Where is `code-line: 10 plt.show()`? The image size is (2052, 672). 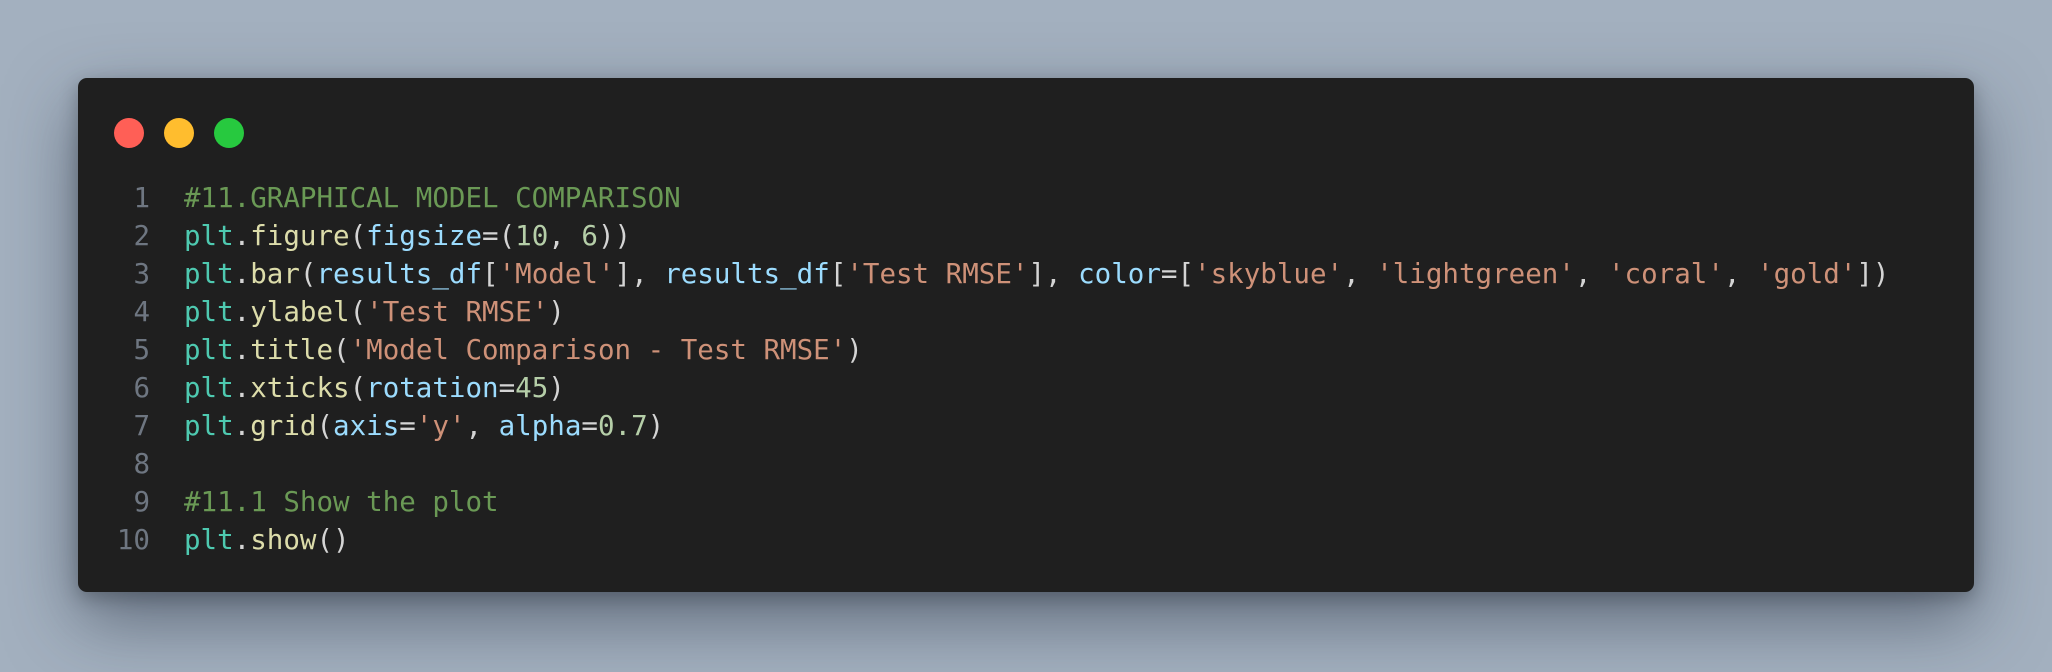
code-line: 10 plt.show() is located at coordinates (1026, 540).